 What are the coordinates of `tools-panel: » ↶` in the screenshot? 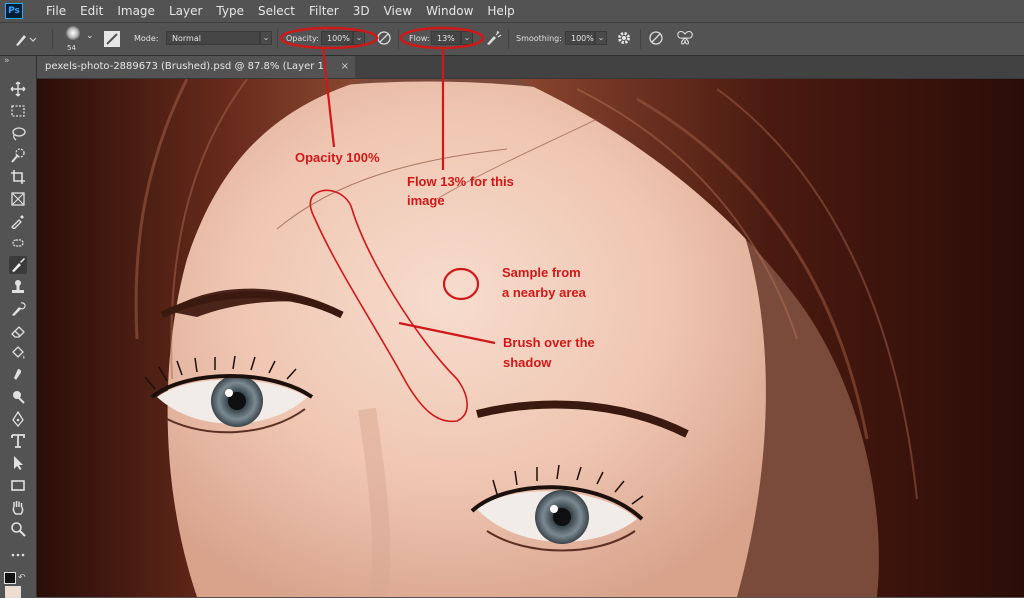 It's located at (18, 327).